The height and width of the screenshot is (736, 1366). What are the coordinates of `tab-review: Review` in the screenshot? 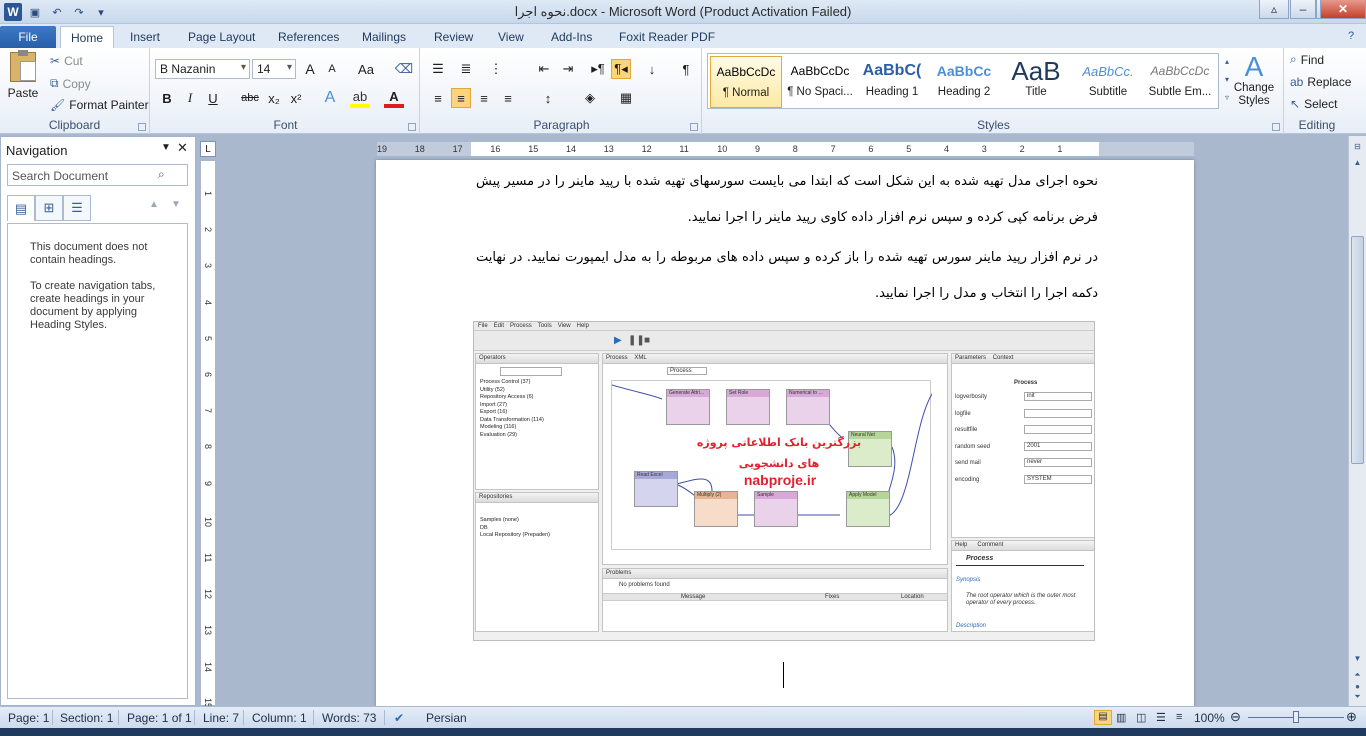 It's located at (453, 37).